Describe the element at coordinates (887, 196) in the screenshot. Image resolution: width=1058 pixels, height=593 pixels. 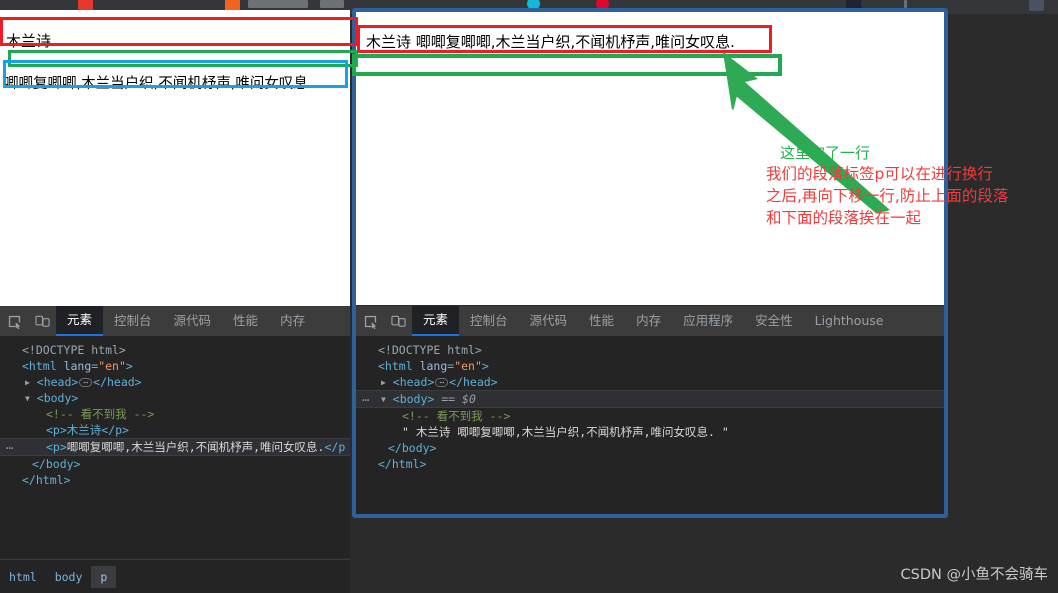
I see `annotation-red-line-2: 之后,再向下移一行,防止上面的段落` at that location.